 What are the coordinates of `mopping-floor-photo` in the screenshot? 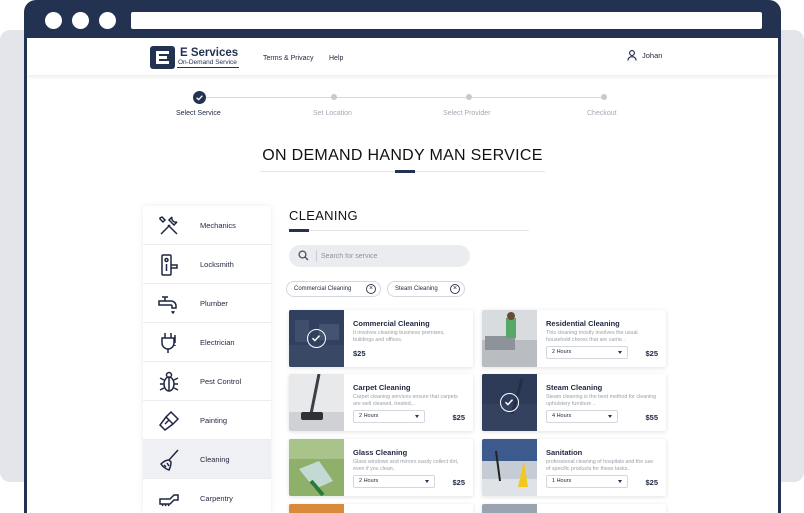 It's located at (509, 467).